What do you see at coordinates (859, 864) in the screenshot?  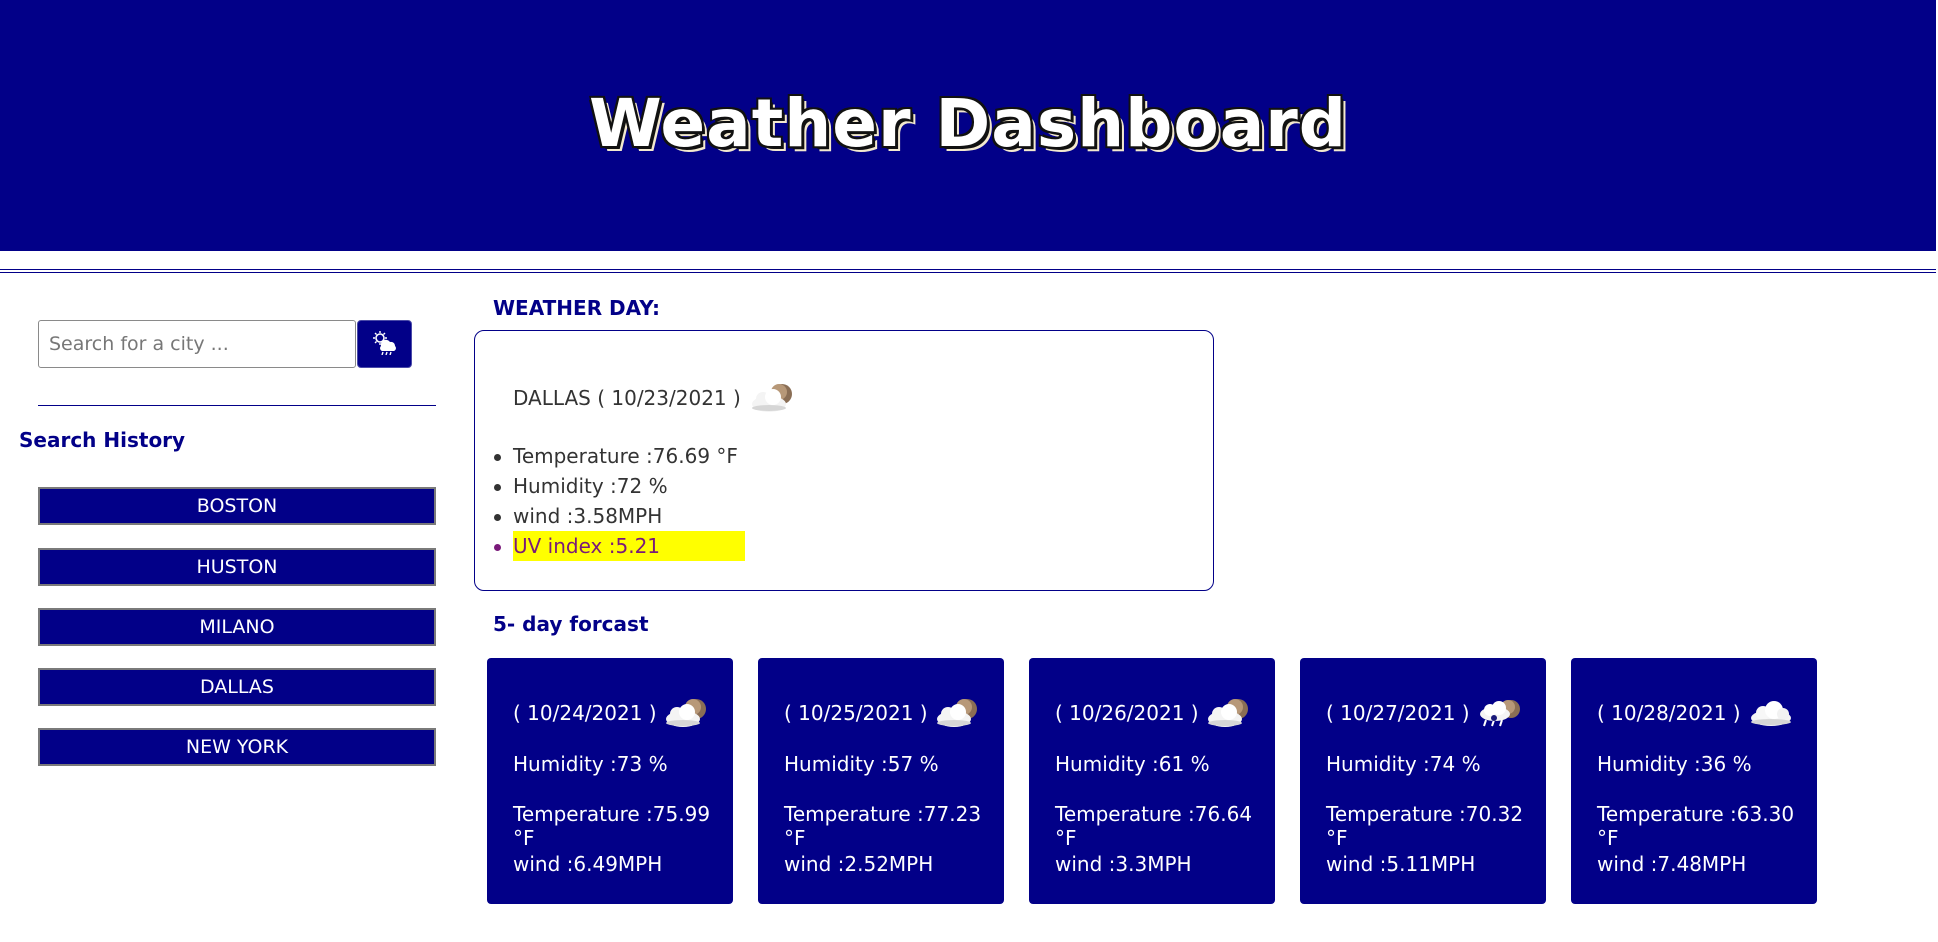 I see `forecast-wind: wind :2.52MPH` at bounding box center [859, 864].